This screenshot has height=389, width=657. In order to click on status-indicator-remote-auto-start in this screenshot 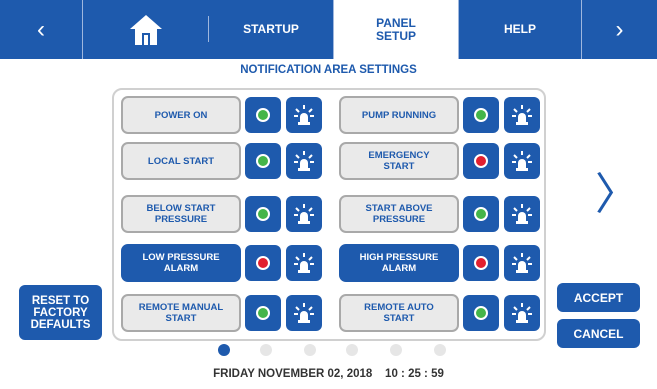, I will do `click(481, 313)`.